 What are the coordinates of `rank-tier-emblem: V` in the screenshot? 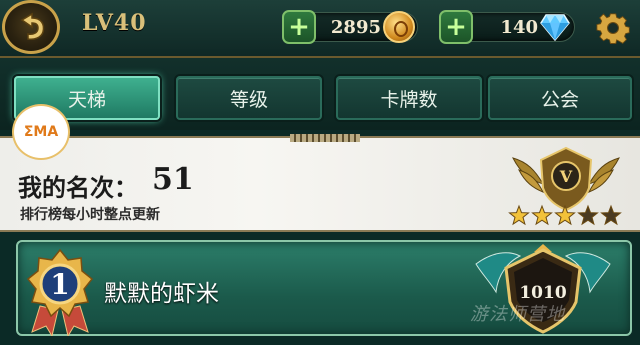 It's located at (565, 186).